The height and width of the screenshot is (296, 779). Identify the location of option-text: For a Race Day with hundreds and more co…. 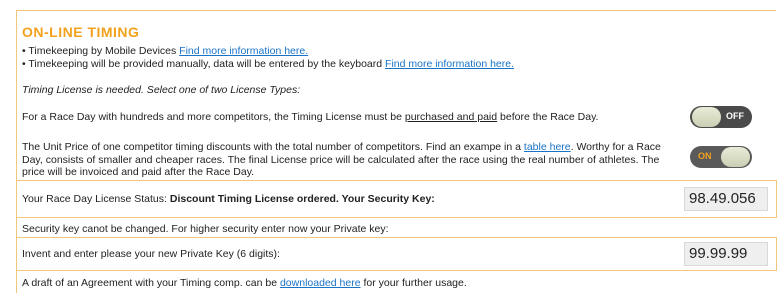
(213, 117).